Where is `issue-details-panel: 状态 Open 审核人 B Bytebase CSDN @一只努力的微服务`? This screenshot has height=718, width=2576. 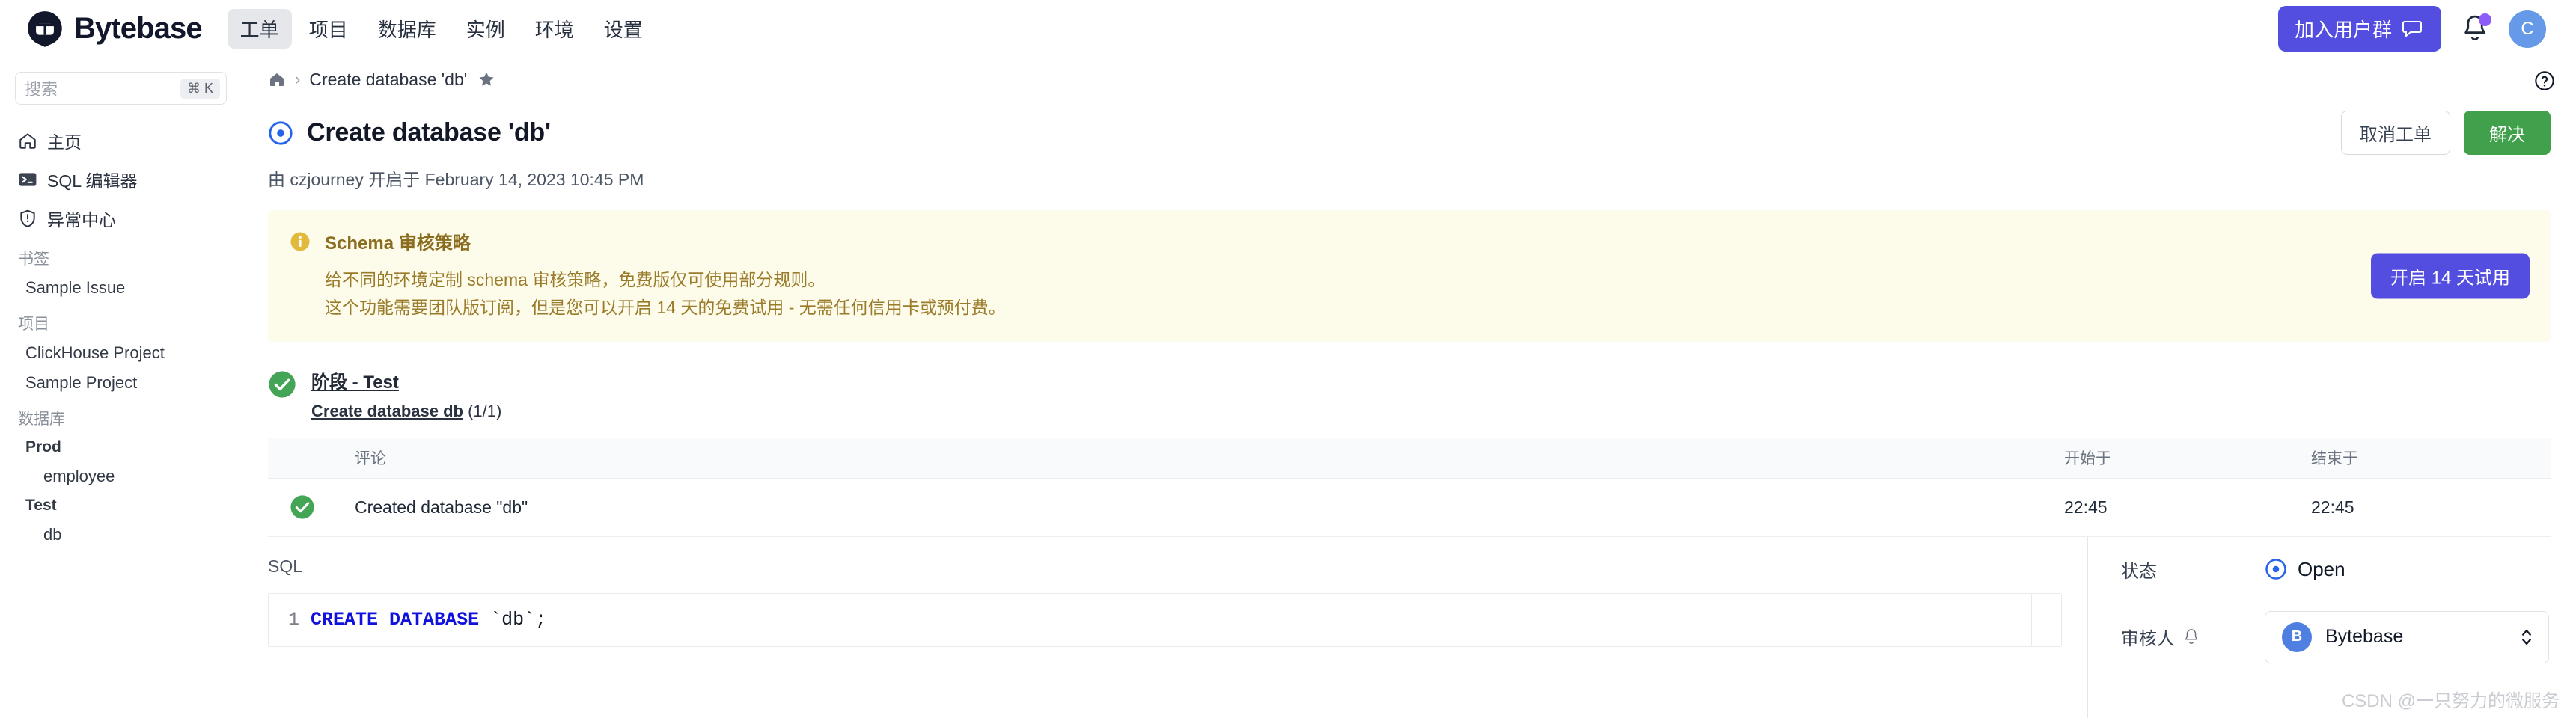
issue-details-panel: 状态 Open 审核人 B Bytebase CSDN @一只努力的微服务 is located at coordinates (2332, 627).